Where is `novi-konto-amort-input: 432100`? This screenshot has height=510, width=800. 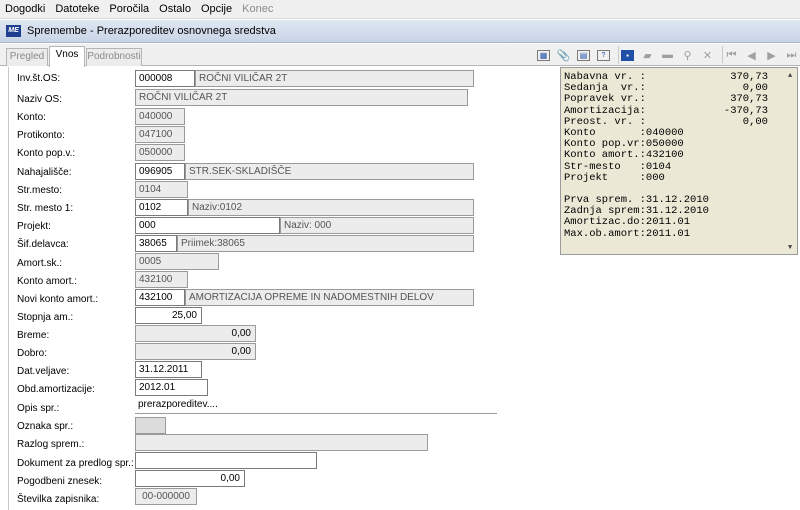
novi-konto-amort-input: 432100 is located at coordinates (160, 297).